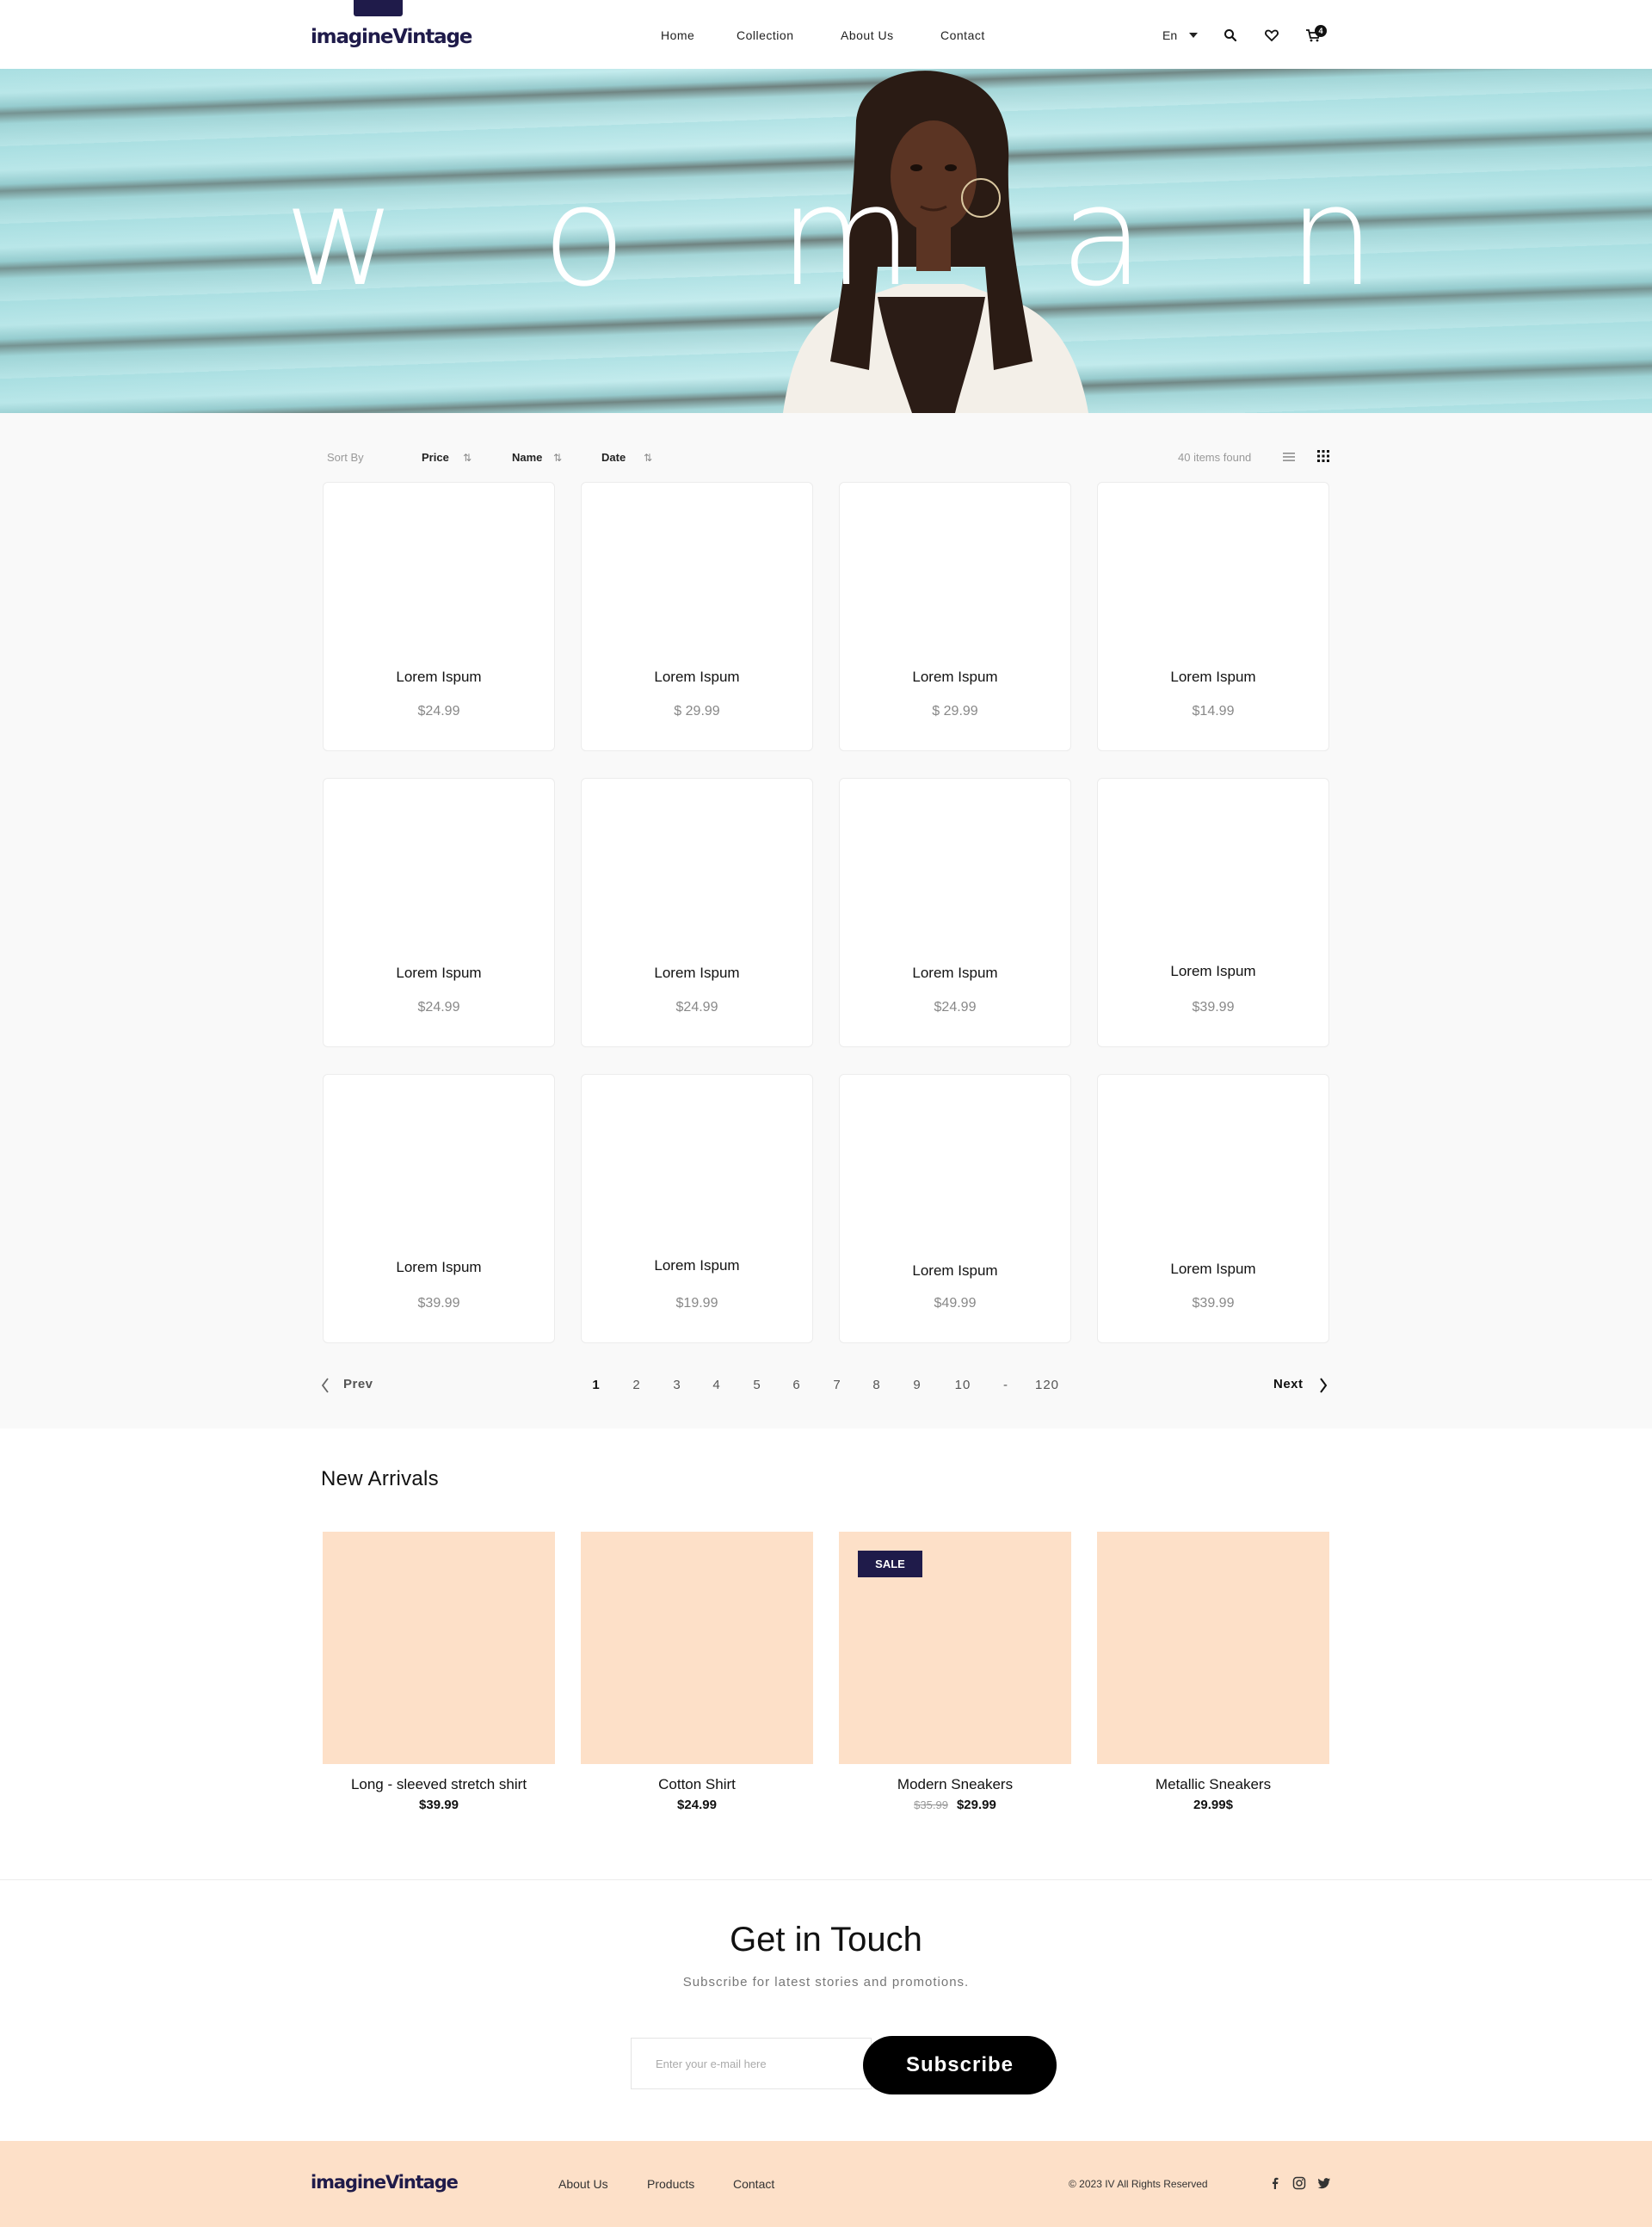 The width and height of the screenshot is (1652, 2227). Describe the element at coordinates (385, 2183) in the screenshot. I see `footer-logo: imagineVintage` at that location.